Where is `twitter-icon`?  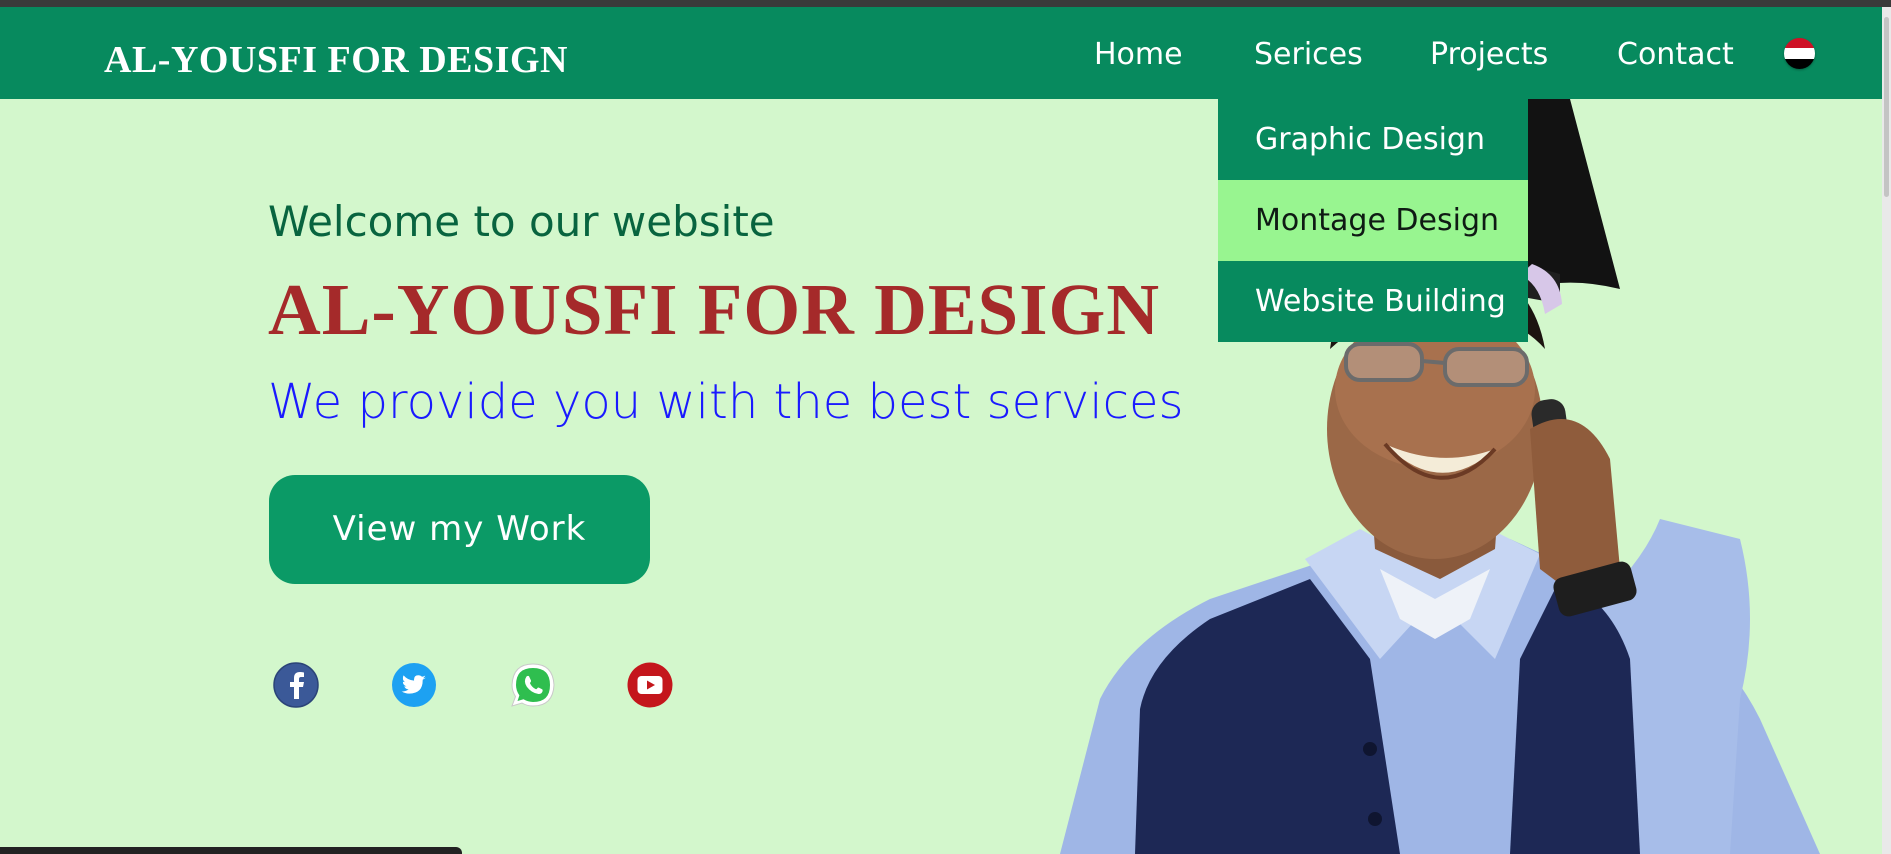 twitter-icon is located at coordinates (414, 685).